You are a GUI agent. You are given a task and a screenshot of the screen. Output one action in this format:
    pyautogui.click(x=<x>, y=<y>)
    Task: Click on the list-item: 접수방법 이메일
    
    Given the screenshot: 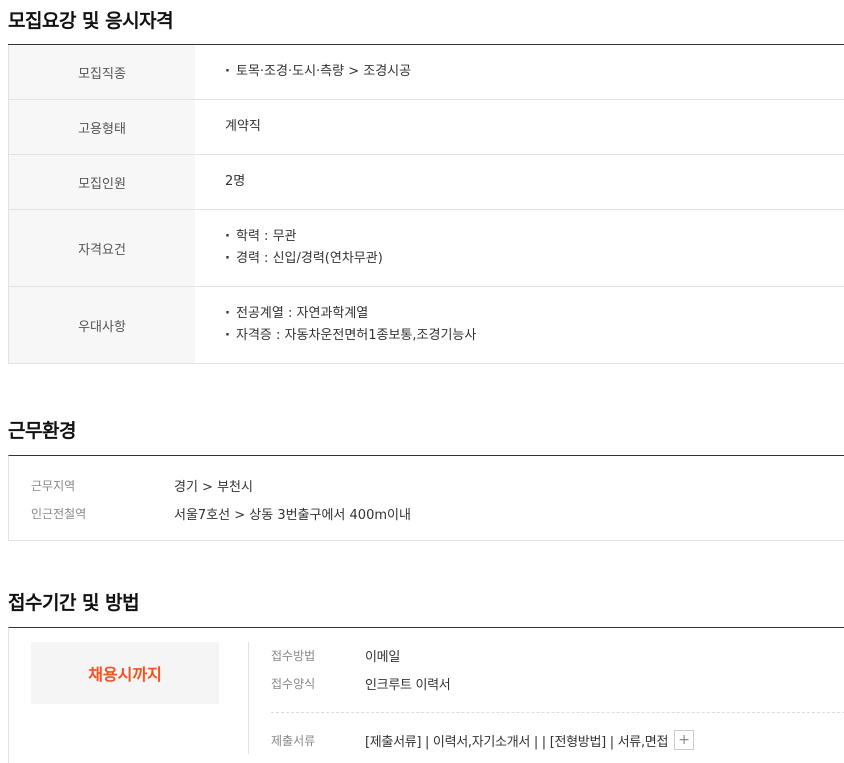 What is the action you would take?
    pyautogui.click(x=335, y=655)
    